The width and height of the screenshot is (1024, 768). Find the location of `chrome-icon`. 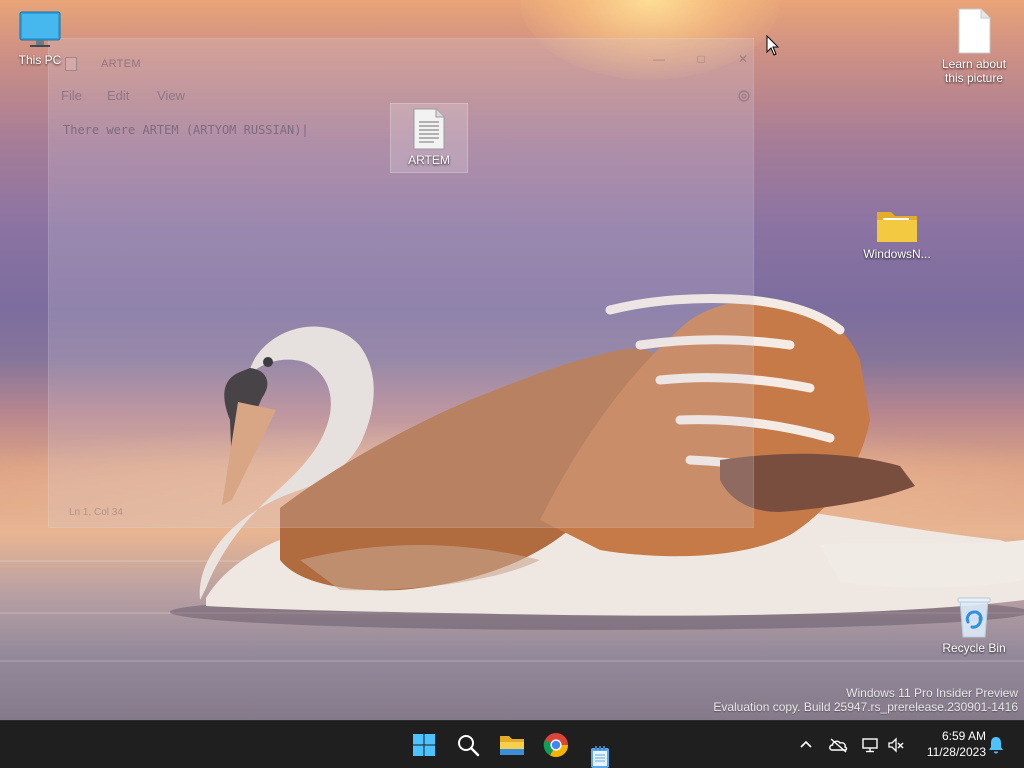

chrome-icon is located at coordinates (555, 745).